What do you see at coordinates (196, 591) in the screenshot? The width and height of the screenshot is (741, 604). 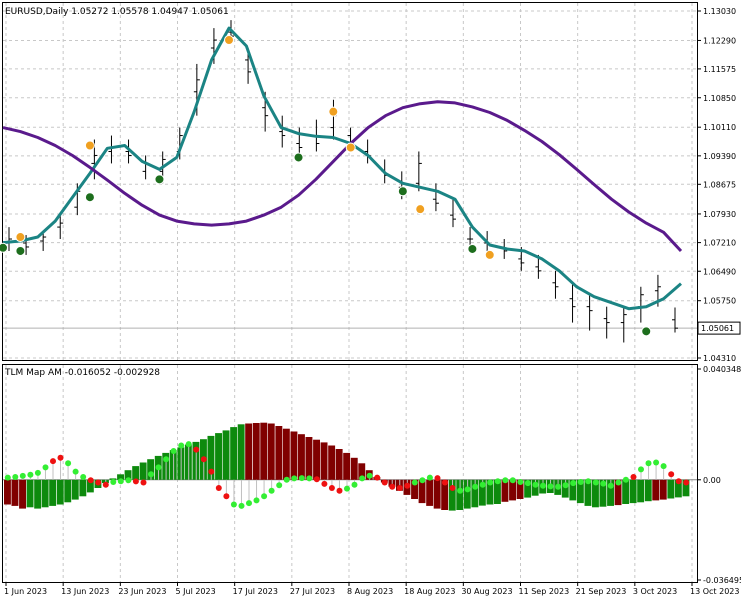 I see `x-tick-label: 5 Jul 2023` at bounding box center [196, 591].